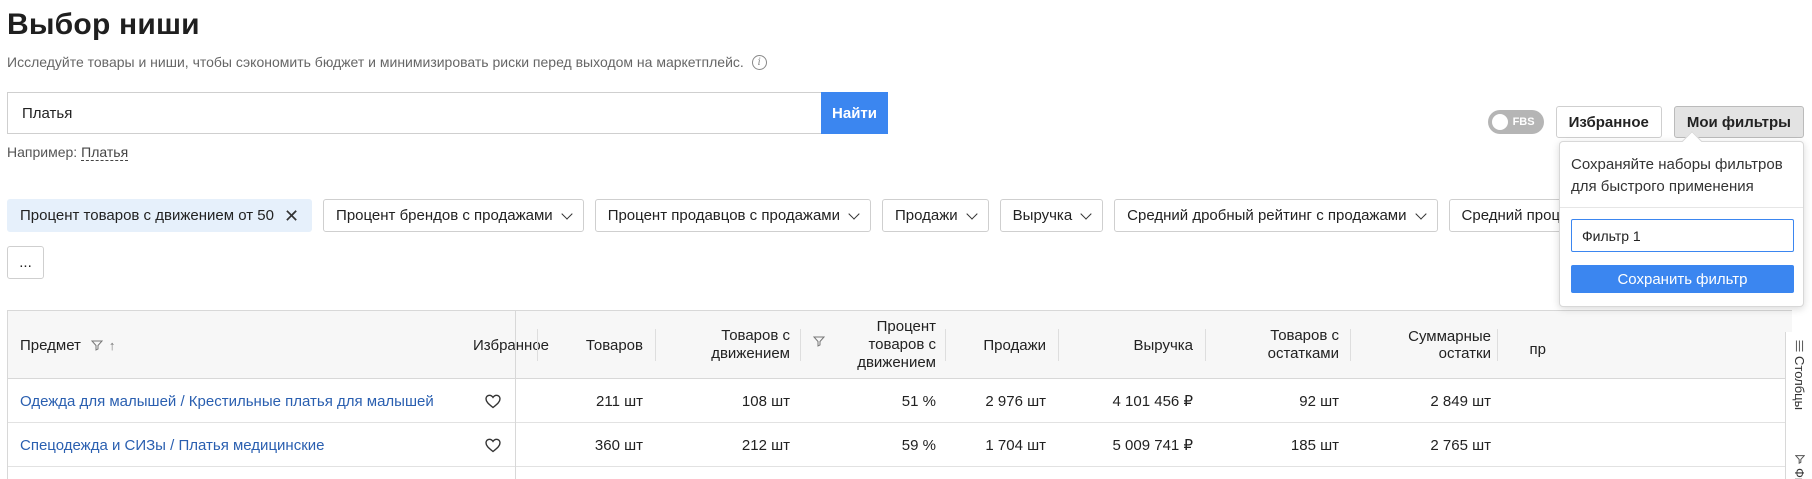  I want to click on row-subject-text: Спецодежда и СИЗы / Платья медицинские, so click(172, 445).